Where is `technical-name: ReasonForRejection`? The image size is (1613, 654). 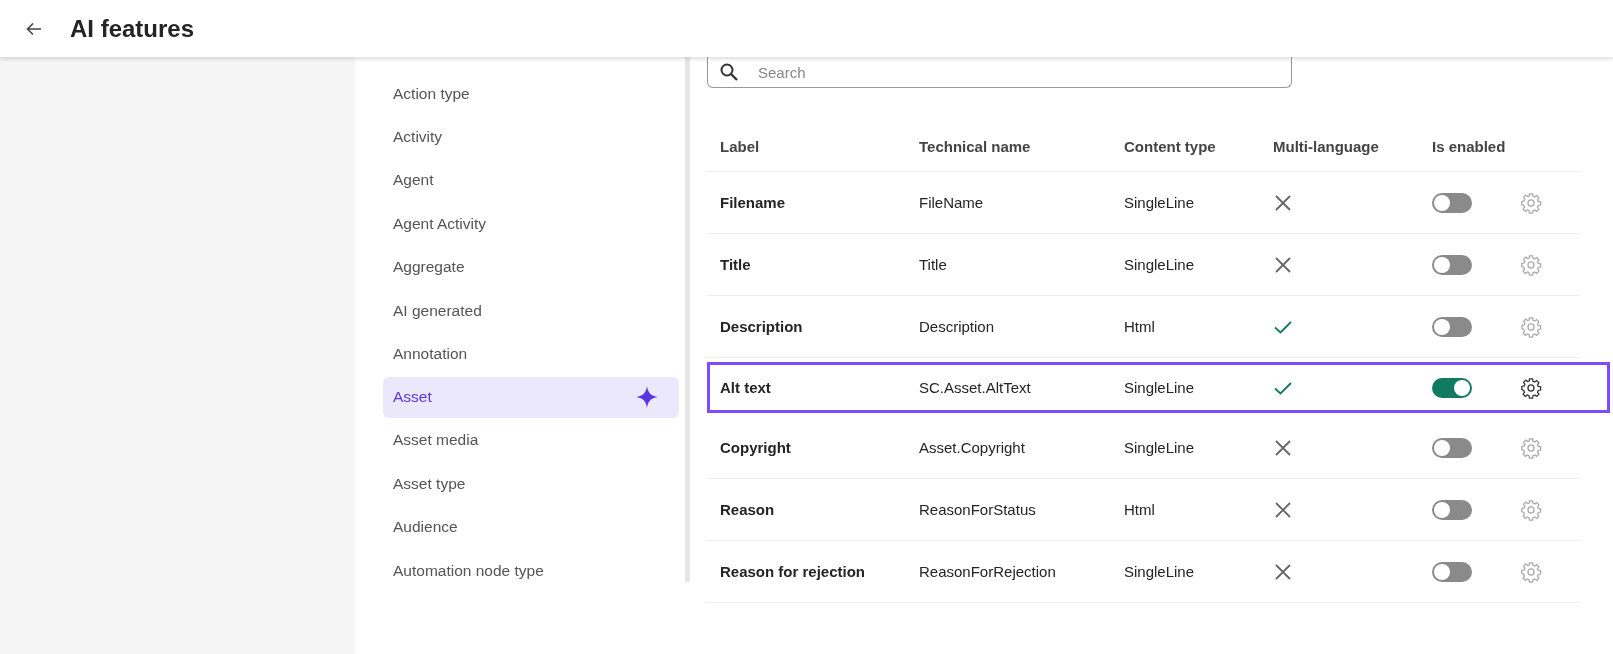 technical-name: ReasonForRejection is located at coordinates (988, 571).